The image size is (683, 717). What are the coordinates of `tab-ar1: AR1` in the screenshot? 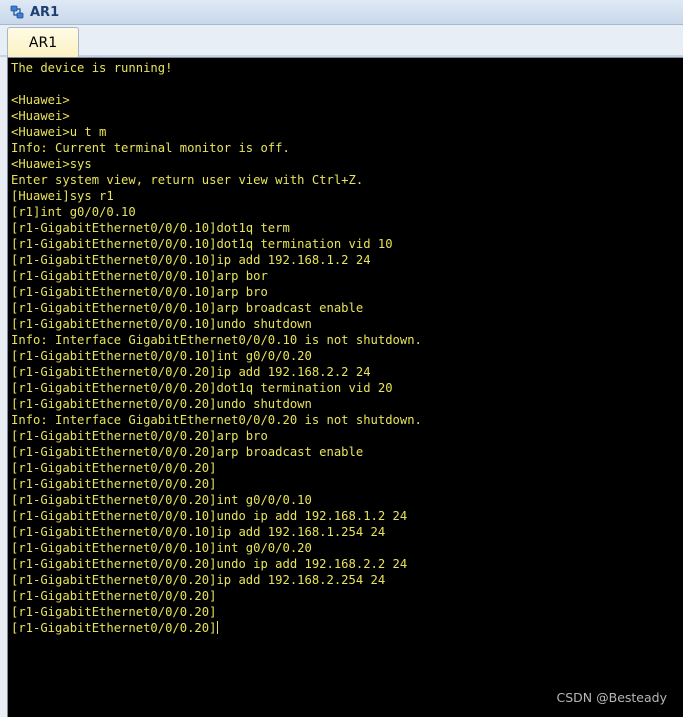 It's located at (43, 42).